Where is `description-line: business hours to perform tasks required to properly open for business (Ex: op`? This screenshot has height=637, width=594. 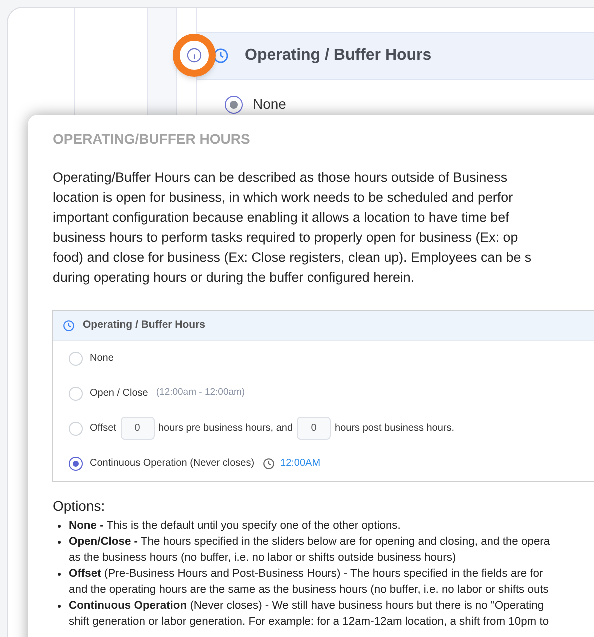 description-line: business hours to perform tasks required to properly open for business (Ex: op is located at coordinates (285, 238).